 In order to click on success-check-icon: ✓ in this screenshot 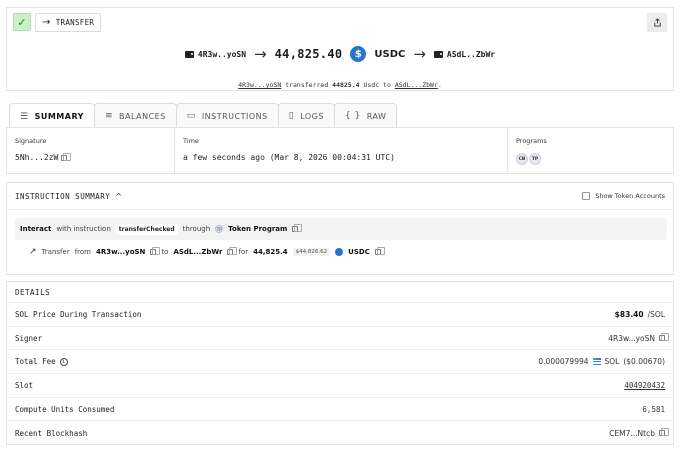, I will do `click(22, 22)`.